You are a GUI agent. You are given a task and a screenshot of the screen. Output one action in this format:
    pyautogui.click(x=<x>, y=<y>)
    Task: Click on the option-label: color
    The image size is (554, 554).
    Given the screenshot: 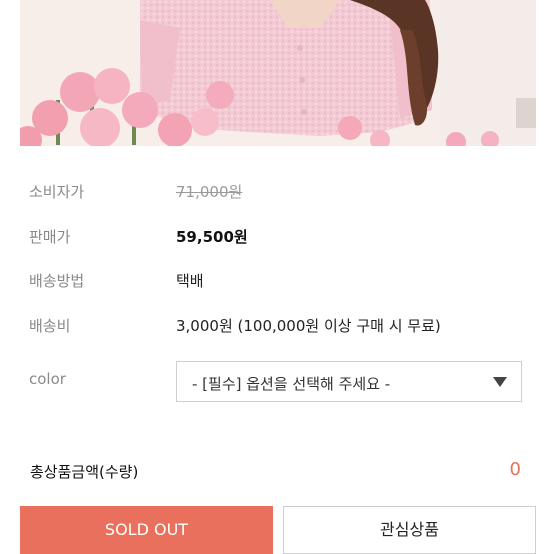 What is the action you would take?
    pyautogui.click(x=47, y=379)
    